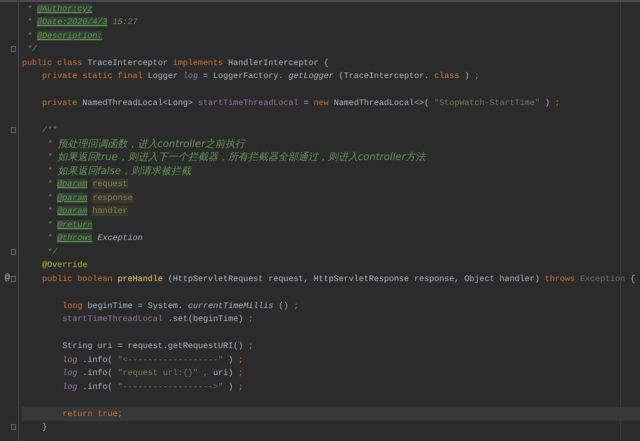 Image resolution: width=640 pixels, height=441 pixels. I want to click on doc-comment: 预处理回调函数，进入controller之前执行, so click(151, 144).